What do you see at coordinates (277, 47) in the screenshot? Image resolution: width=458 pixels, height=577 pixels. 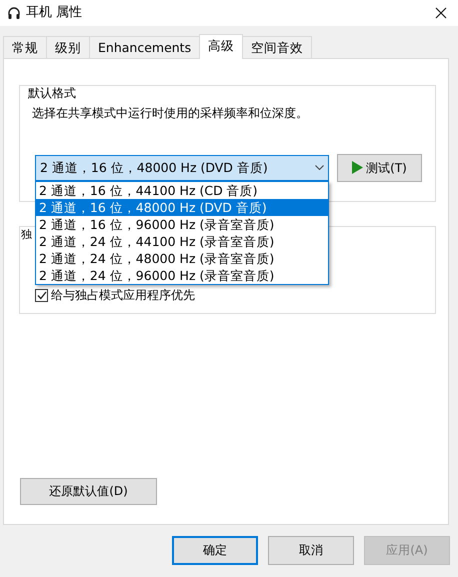 I see `tab: 空间音效` at bounding box center [277, 47].